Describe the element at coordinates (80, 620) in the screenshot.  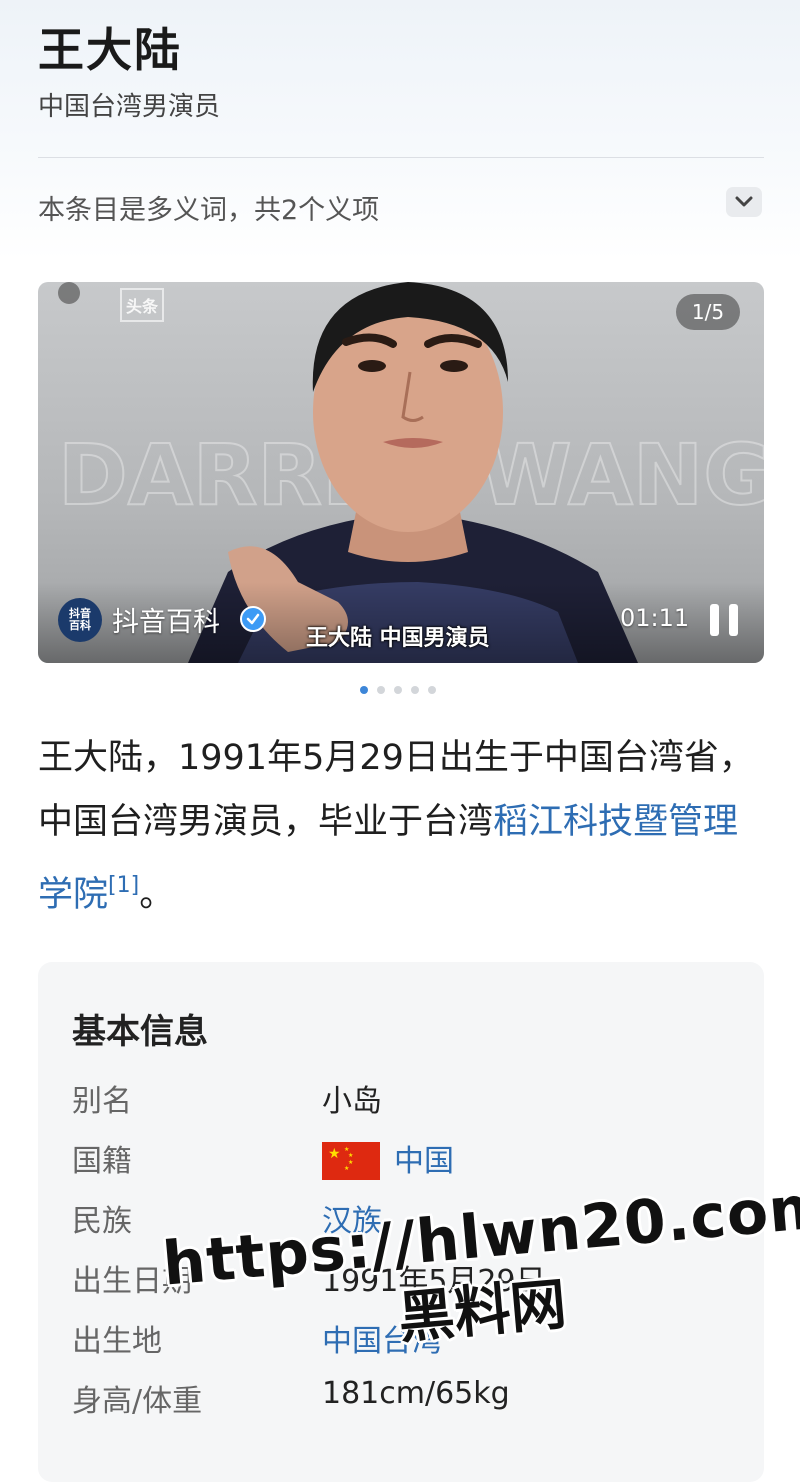
I see `douyin-baike-logo: 抖音 百科` at that location.